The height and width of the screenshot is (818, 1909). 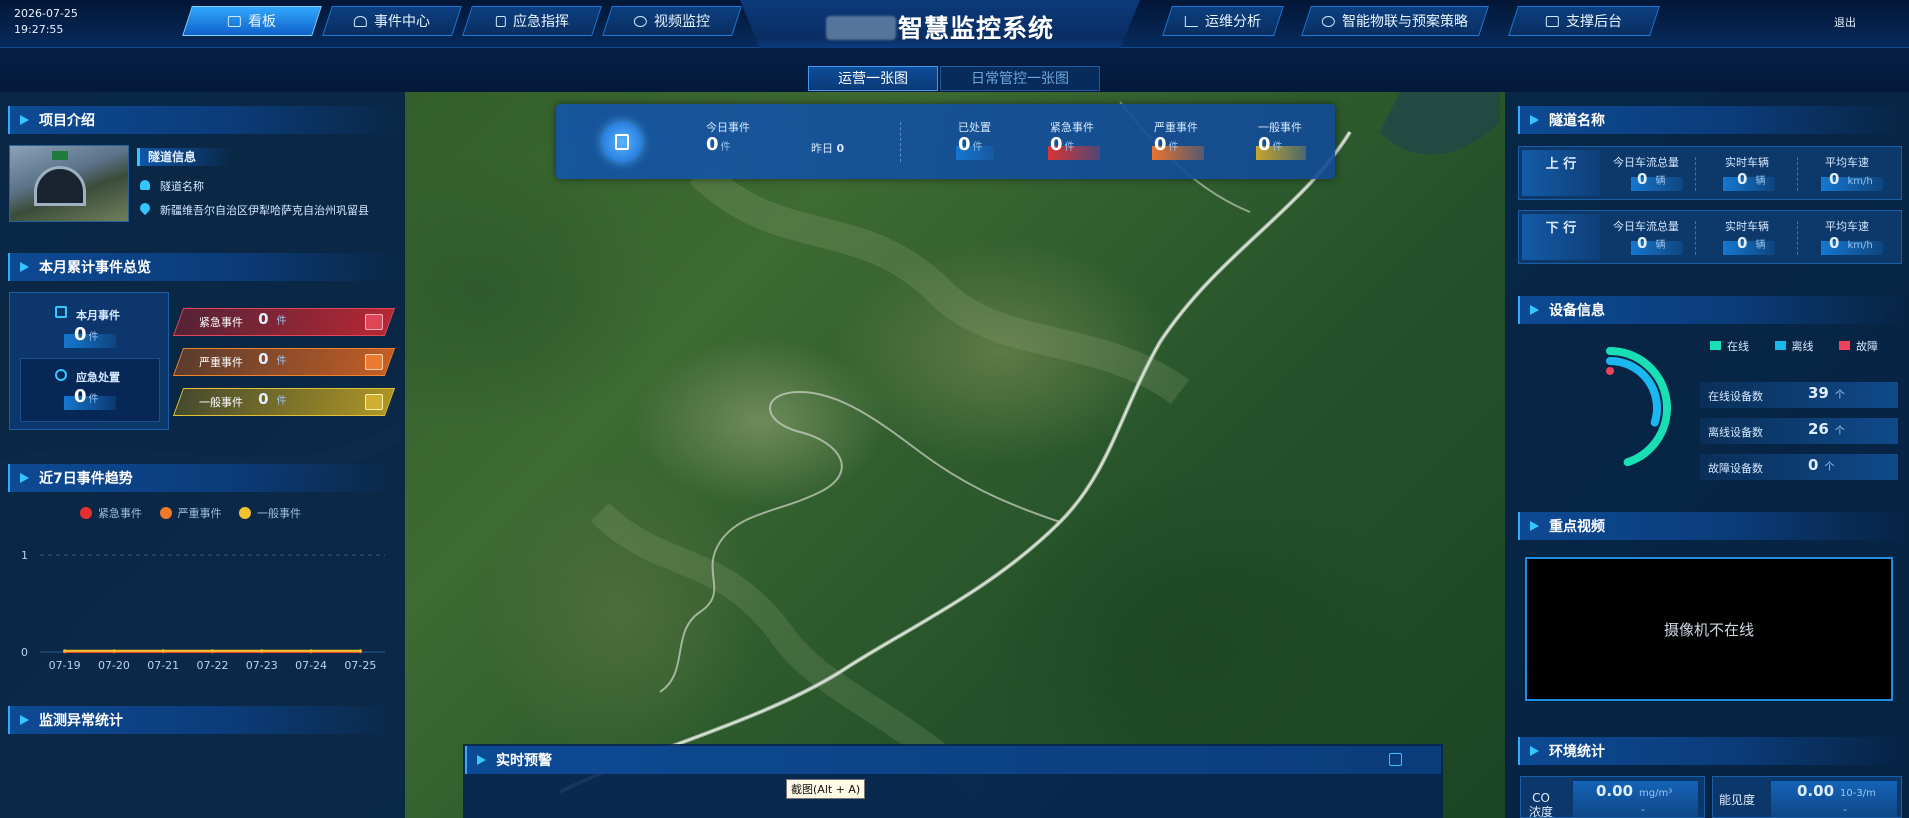 I want to click on upbound-label: 上 行, so click(x=1561, y=173).